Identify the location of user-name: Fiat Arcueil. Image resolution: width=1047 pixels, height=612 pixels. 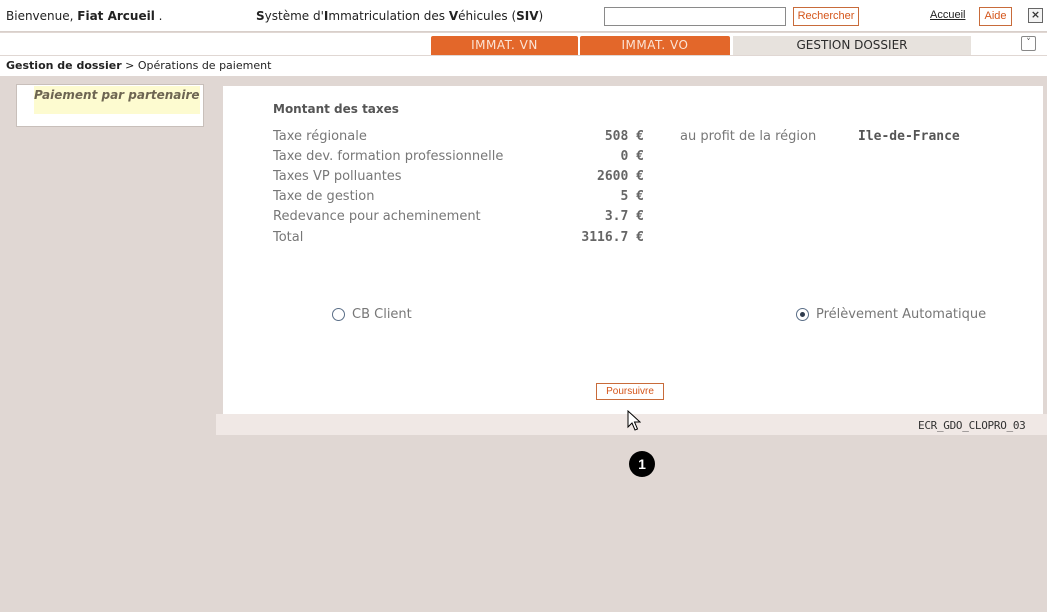
(116, 16).